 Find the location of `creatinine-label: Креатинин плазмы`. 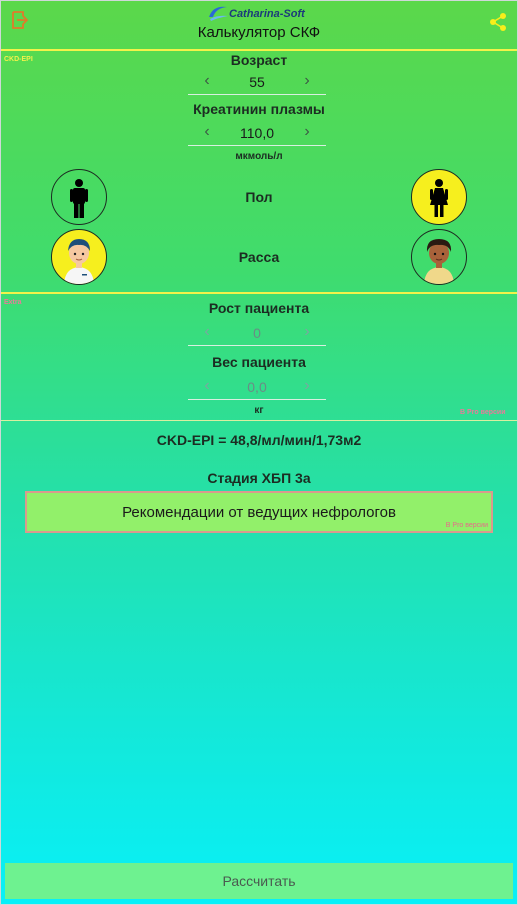

creatinine-label: Креатинин плазмы is located at coordinates (259, 109).